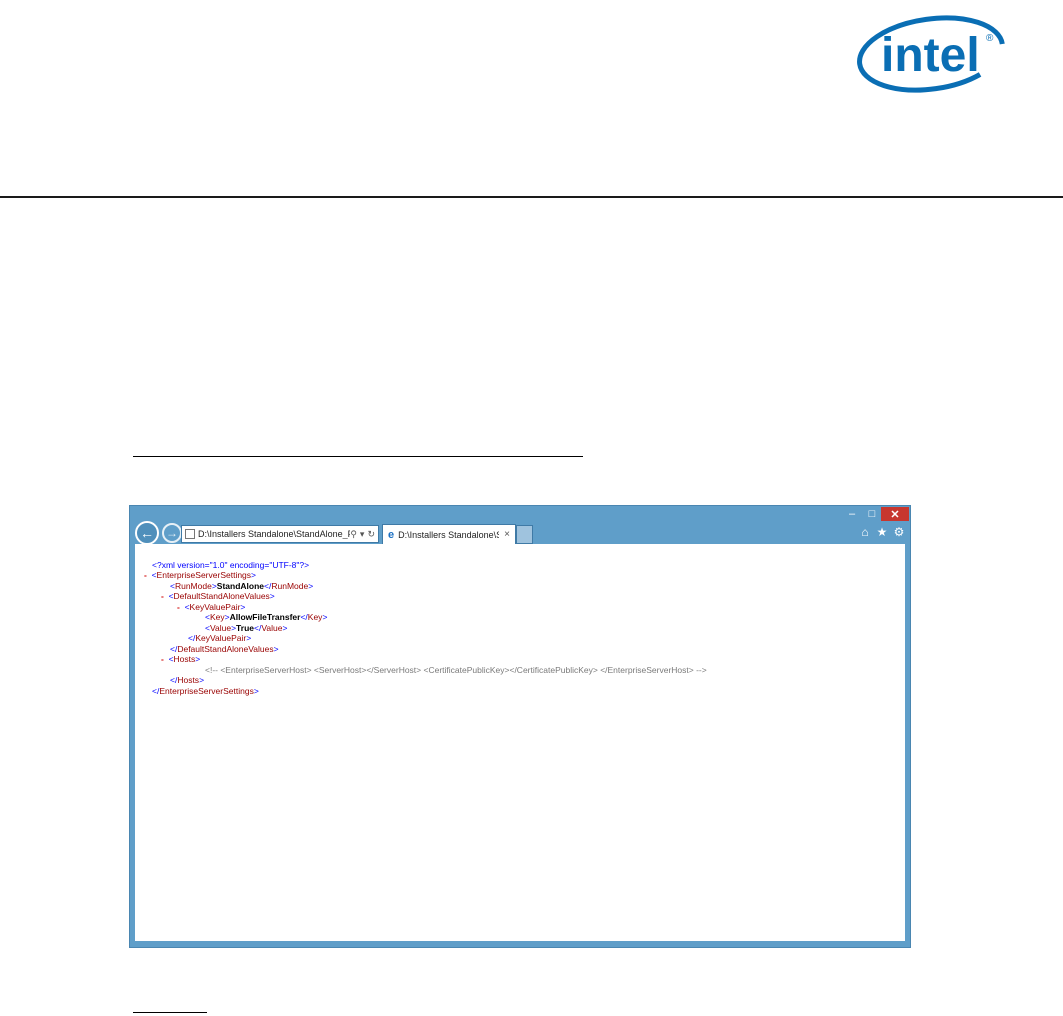 Image resolution: width=1063 pixels, height=1016 pixels. I want to click on xml-value: <Value>True</Value>, so click(246, 628).